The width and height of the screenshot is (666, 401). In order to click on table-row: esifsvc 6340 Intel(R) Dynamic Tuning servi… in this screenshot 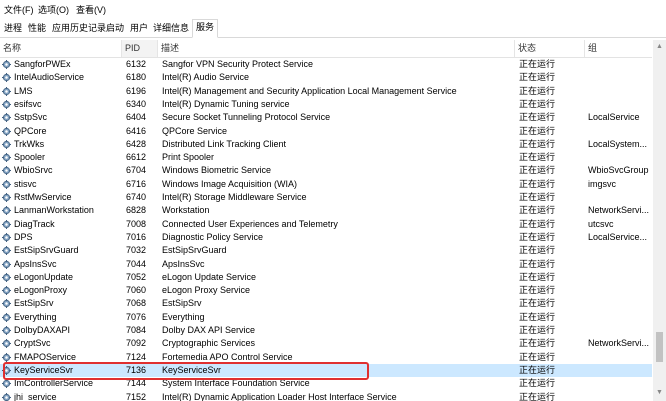, I will do `click(326, 104)`.